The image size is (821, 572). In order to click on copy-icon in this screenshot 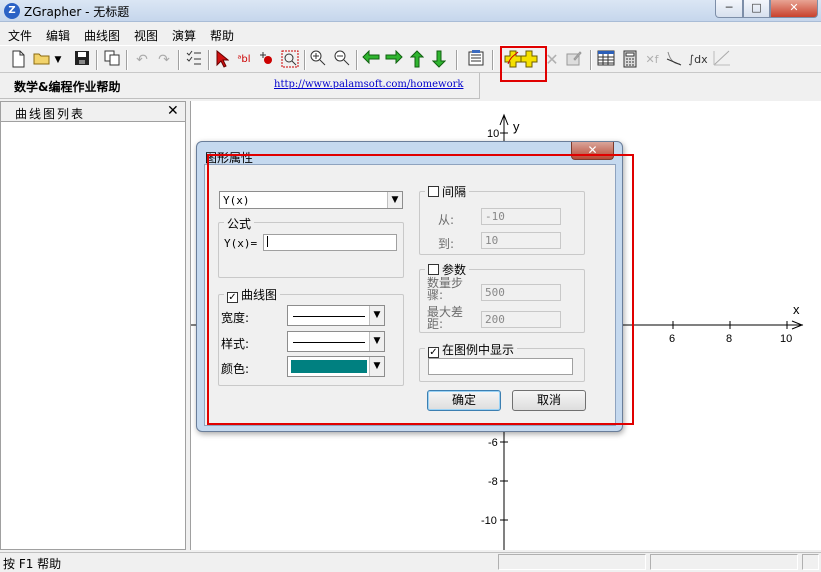, I will do `click(112, 60)`.